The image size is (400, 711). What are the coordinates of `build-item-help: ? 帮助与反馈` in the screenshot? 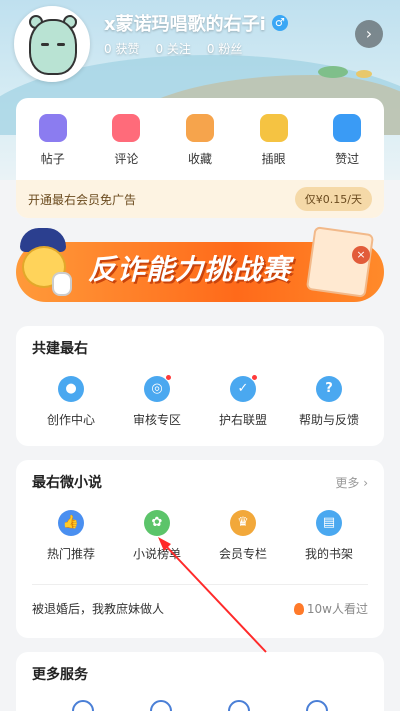 It's located at (329, 402).